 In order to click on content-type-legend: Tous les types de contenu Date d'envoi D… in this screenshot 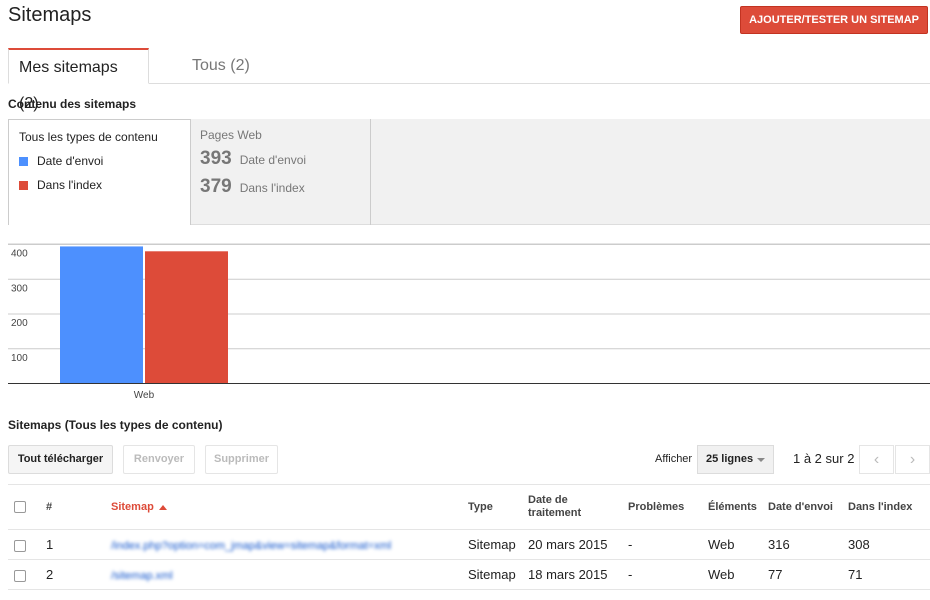, I will do `click(99, 172)`.